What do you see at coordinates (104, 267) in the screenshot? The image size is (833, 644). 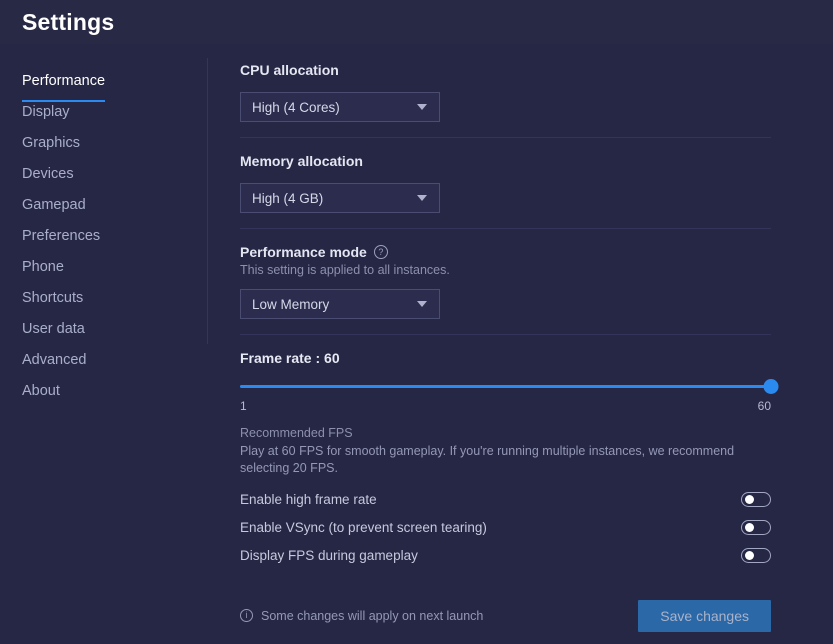 I see `sidebar-item-phone: Phone` at bounding box center [104, 267].